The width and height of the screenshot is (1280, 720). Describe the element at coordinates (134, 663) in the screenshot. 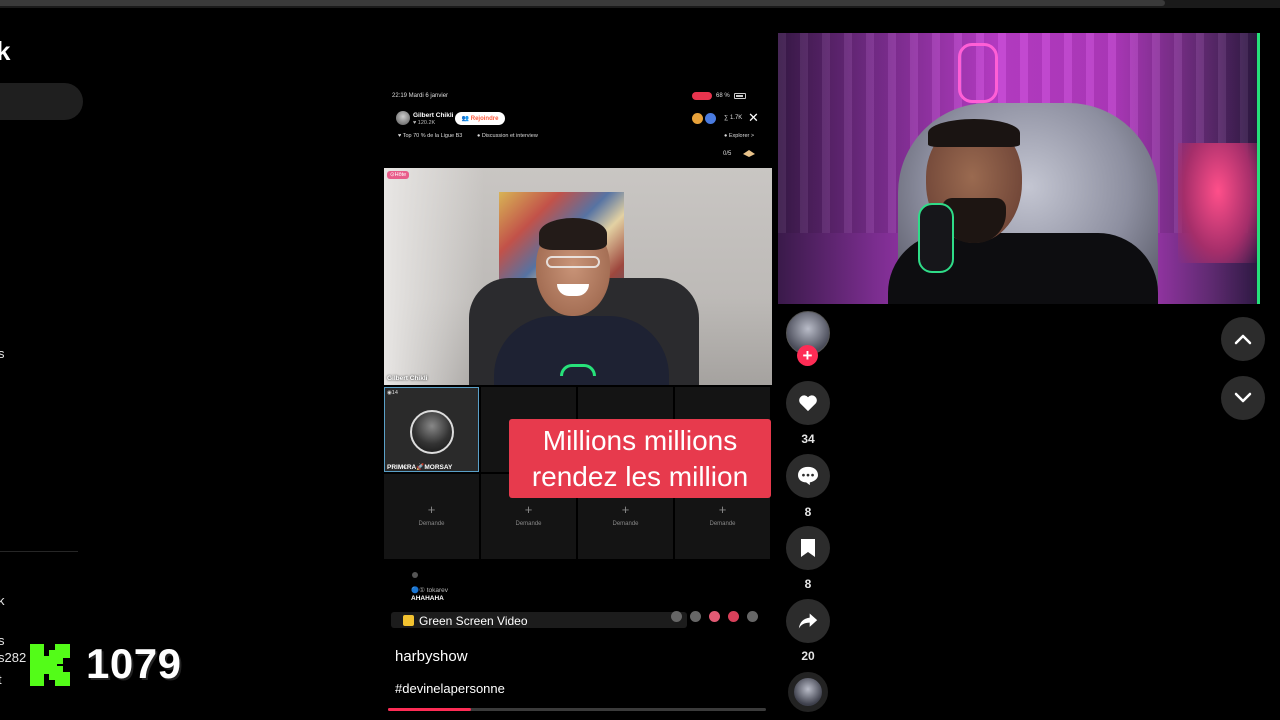

I see `follower-counter: 1079` at that location.